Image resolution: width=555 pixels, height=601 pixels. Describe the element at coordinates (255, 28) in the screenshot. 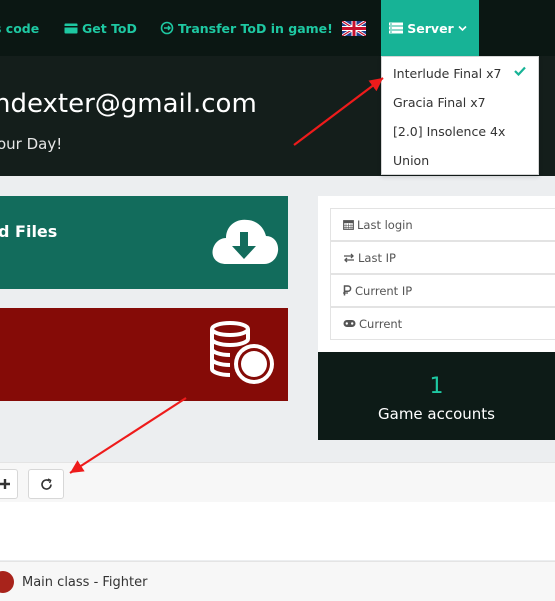

I see `nav-link-transfer-tod-label: Transfer ToD in game!` at that location.